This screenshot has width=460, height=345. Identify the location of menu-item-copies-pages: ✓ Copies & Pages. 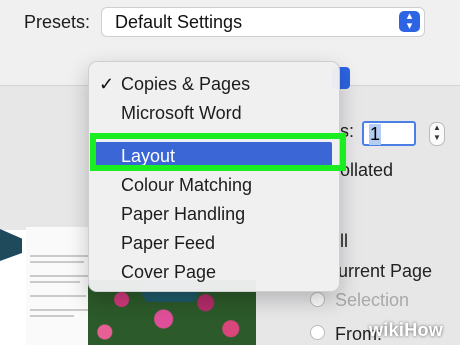
(214, 84).